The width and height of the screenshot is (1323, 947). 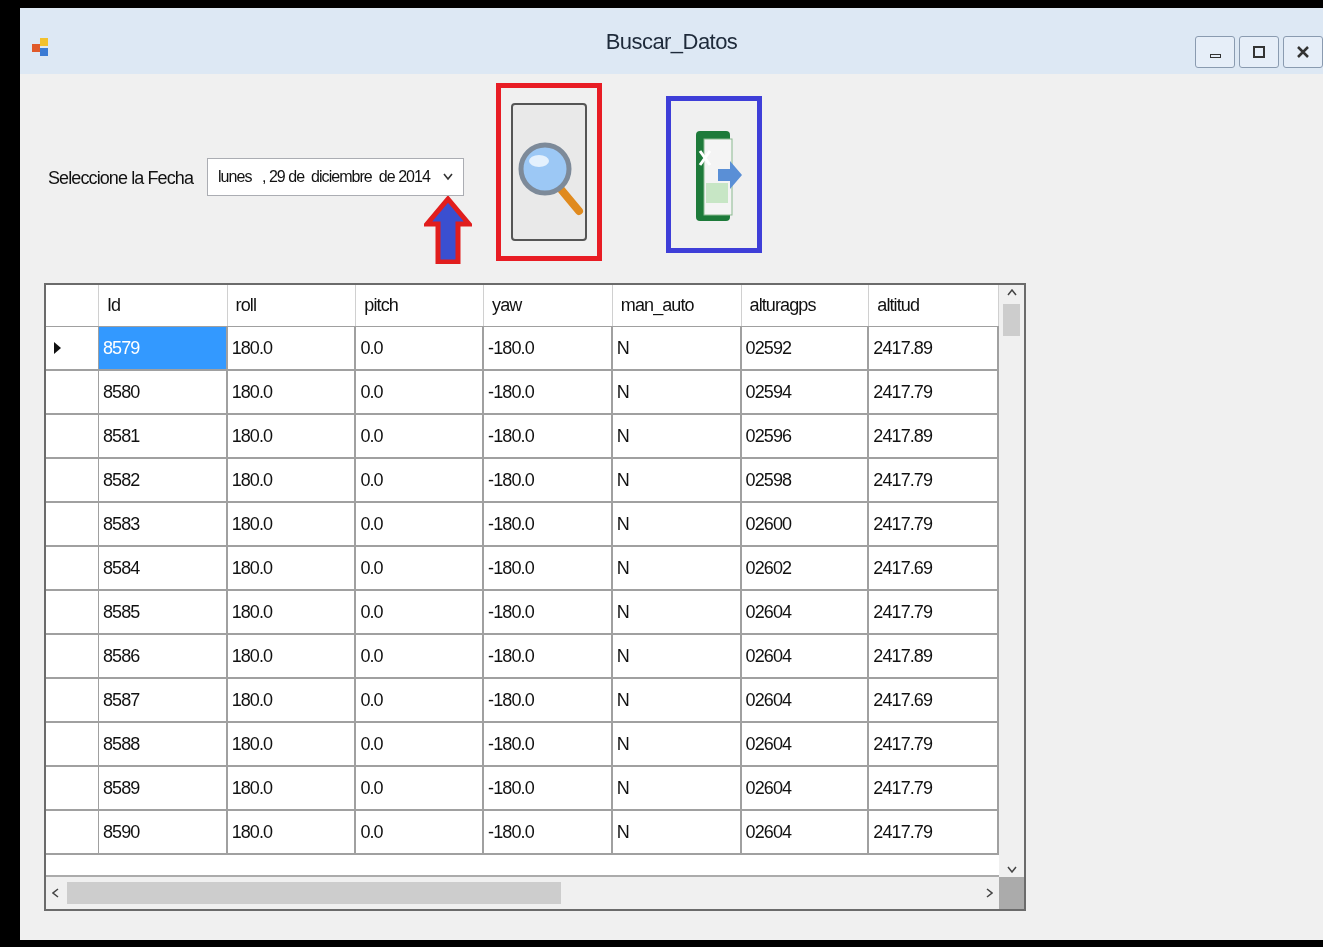 I want to click on table-cell: 02600, so click(x=805, y=524).